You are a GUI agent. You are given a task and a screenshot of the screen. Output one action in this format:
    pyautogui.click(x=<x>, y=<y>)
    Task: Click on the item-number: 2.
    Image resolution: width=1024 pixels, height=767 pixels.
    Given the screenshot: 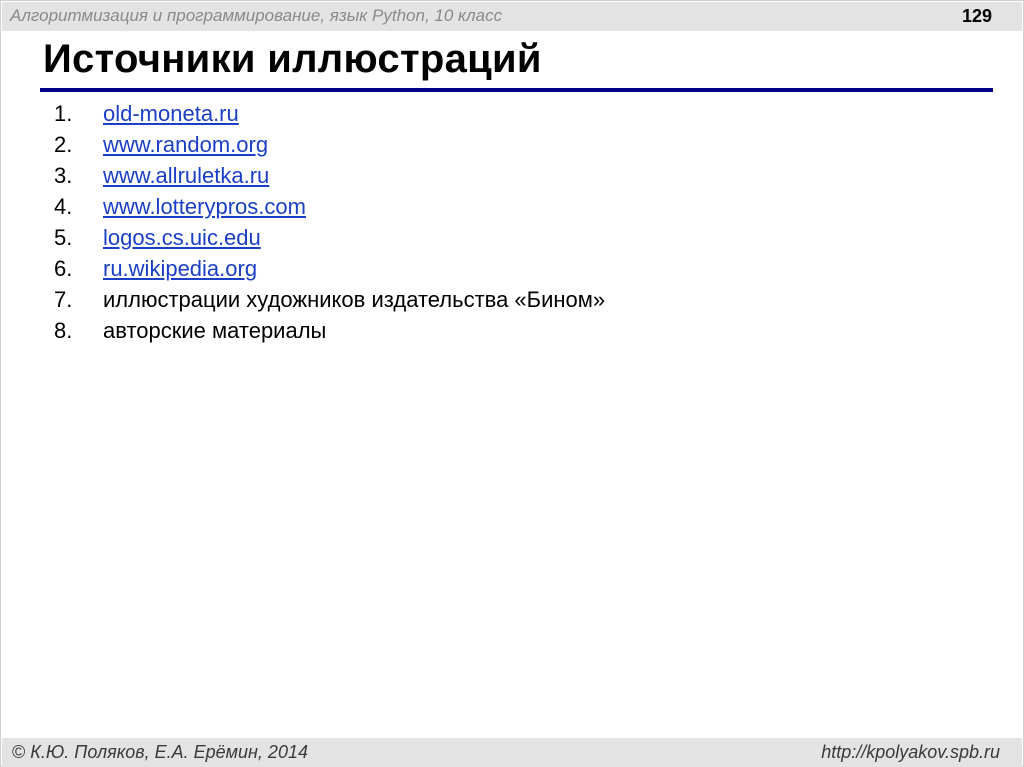 What is the action you would take?
    pyautogui.click(x=63, y=144)
    